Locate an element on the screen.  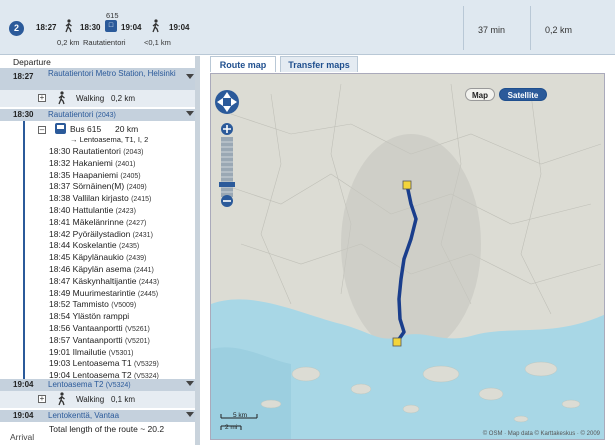
stop-row: 19:01 Ilmailutie (V5301) is located at coordinates (91, 352).